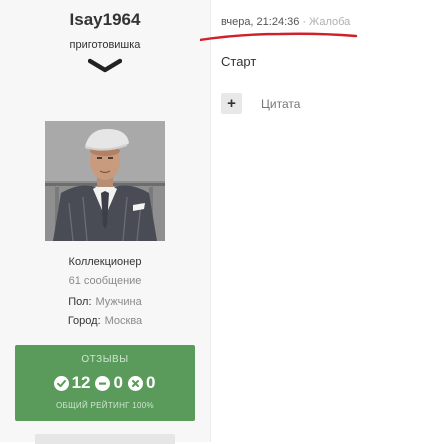 The height and width of the screenshot is (444, 432). I want to click on author-rank: Коллекционер, so click(105, 262).